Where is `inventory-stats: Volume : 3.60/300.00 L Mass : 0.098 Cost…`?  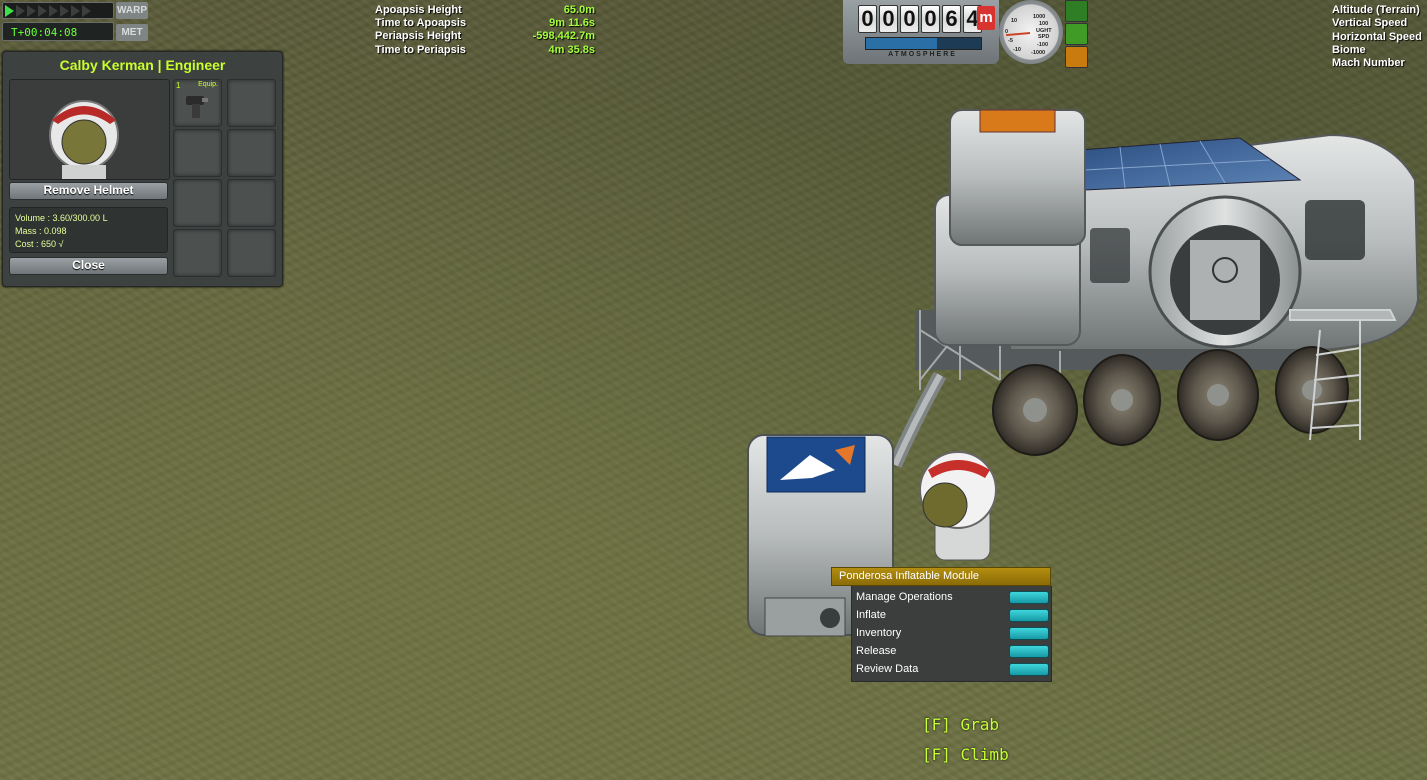 inventory-stats: Volume : 3.60/300.00 L Mass : 0.098 Cost… is located at coordinates (88, 230).